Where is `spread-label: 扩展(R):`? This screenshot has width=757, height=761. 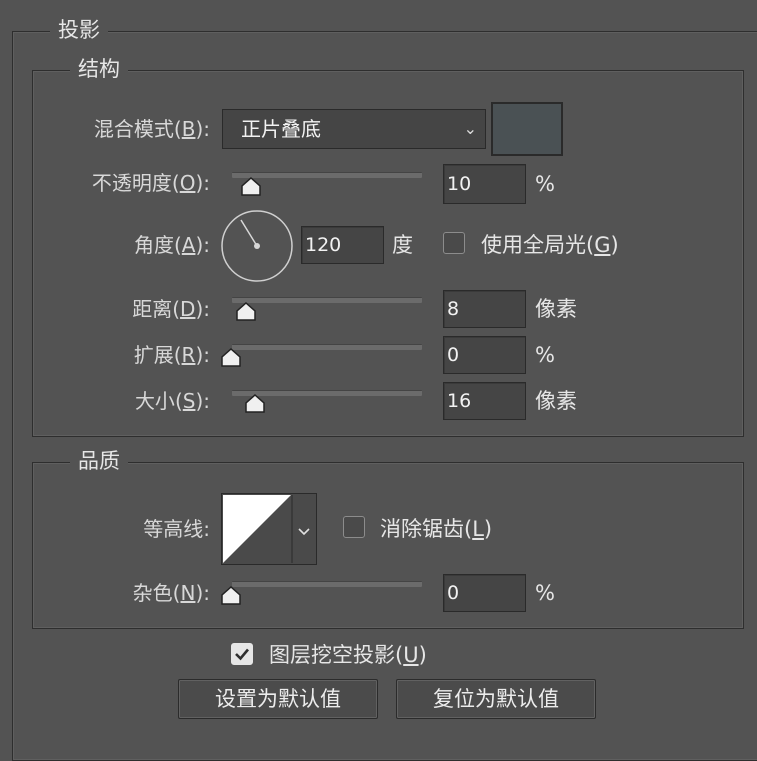
spread-label: 扩展(R): is located at coordinates (171, 355).